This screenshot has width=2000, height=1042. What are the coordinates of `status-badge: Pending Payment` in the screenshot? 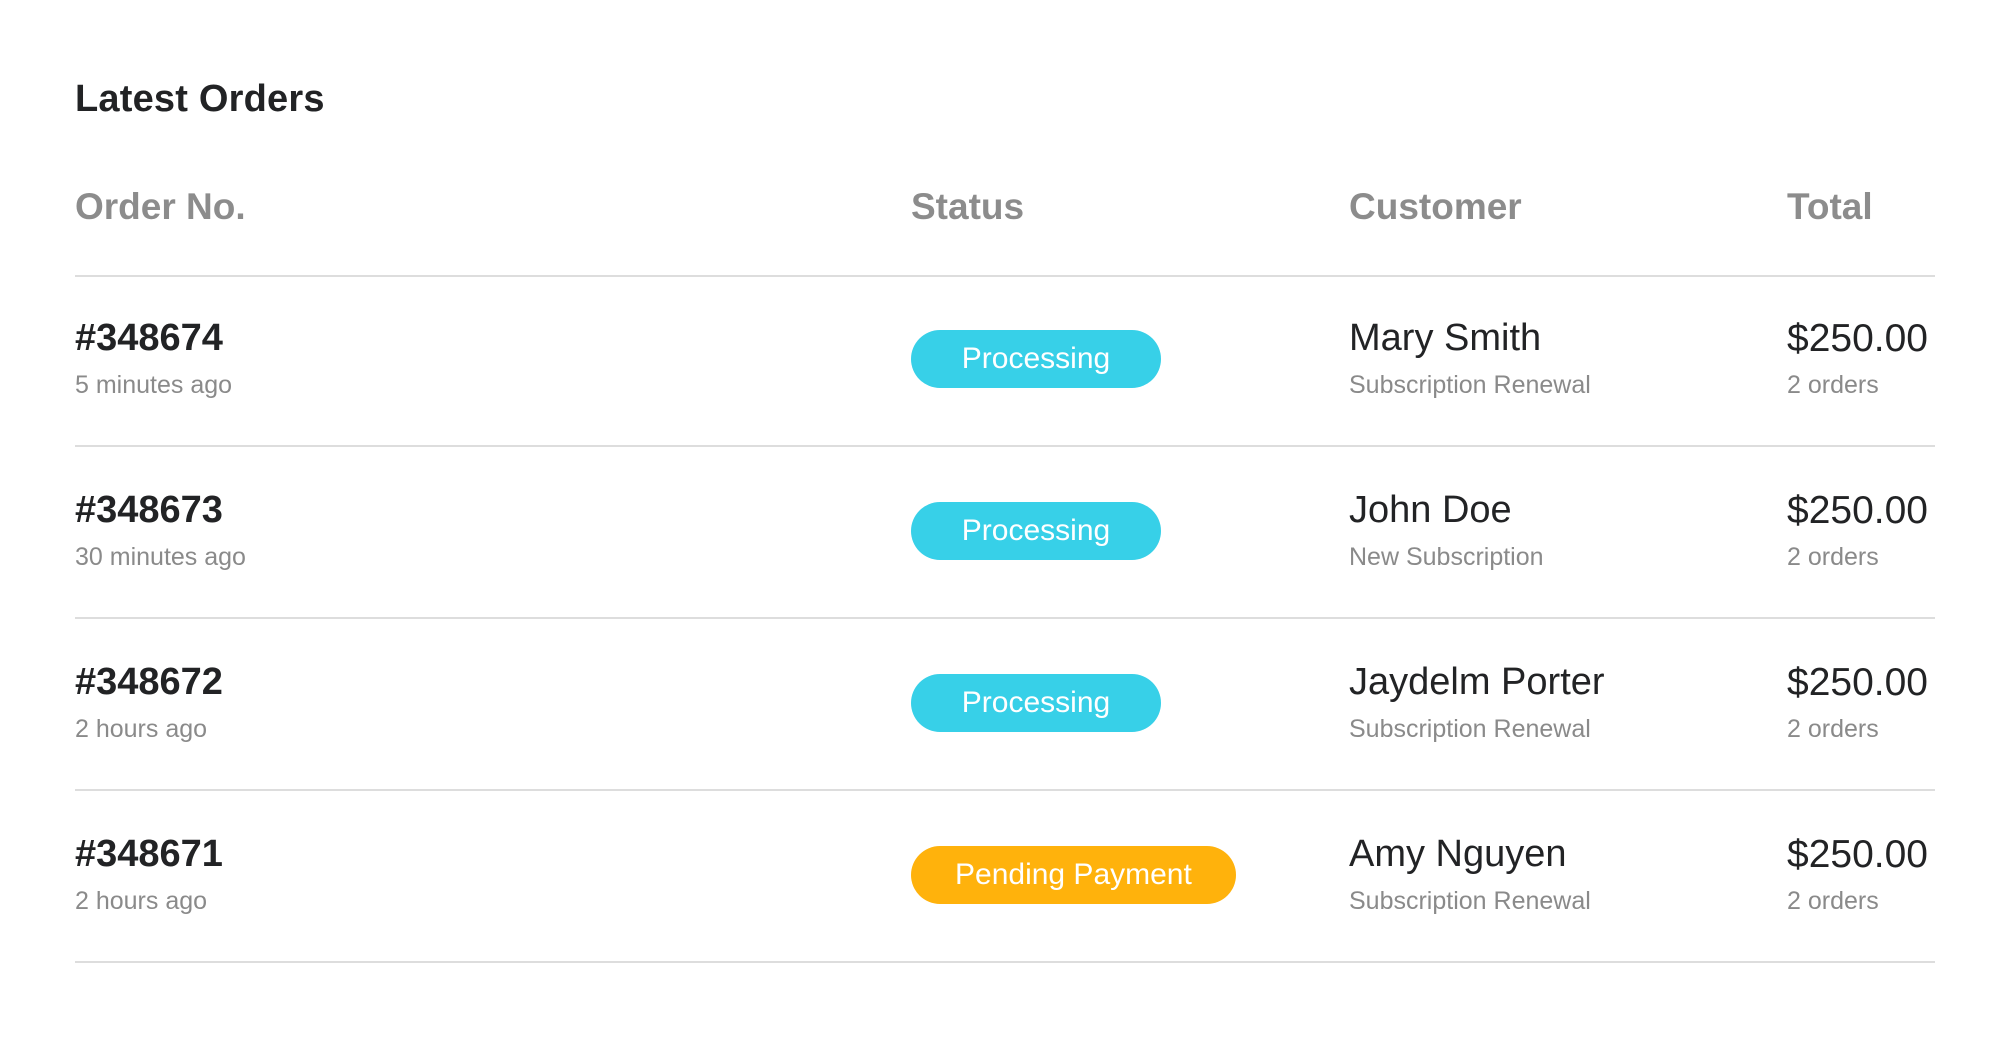 It's located at (1073, 875).